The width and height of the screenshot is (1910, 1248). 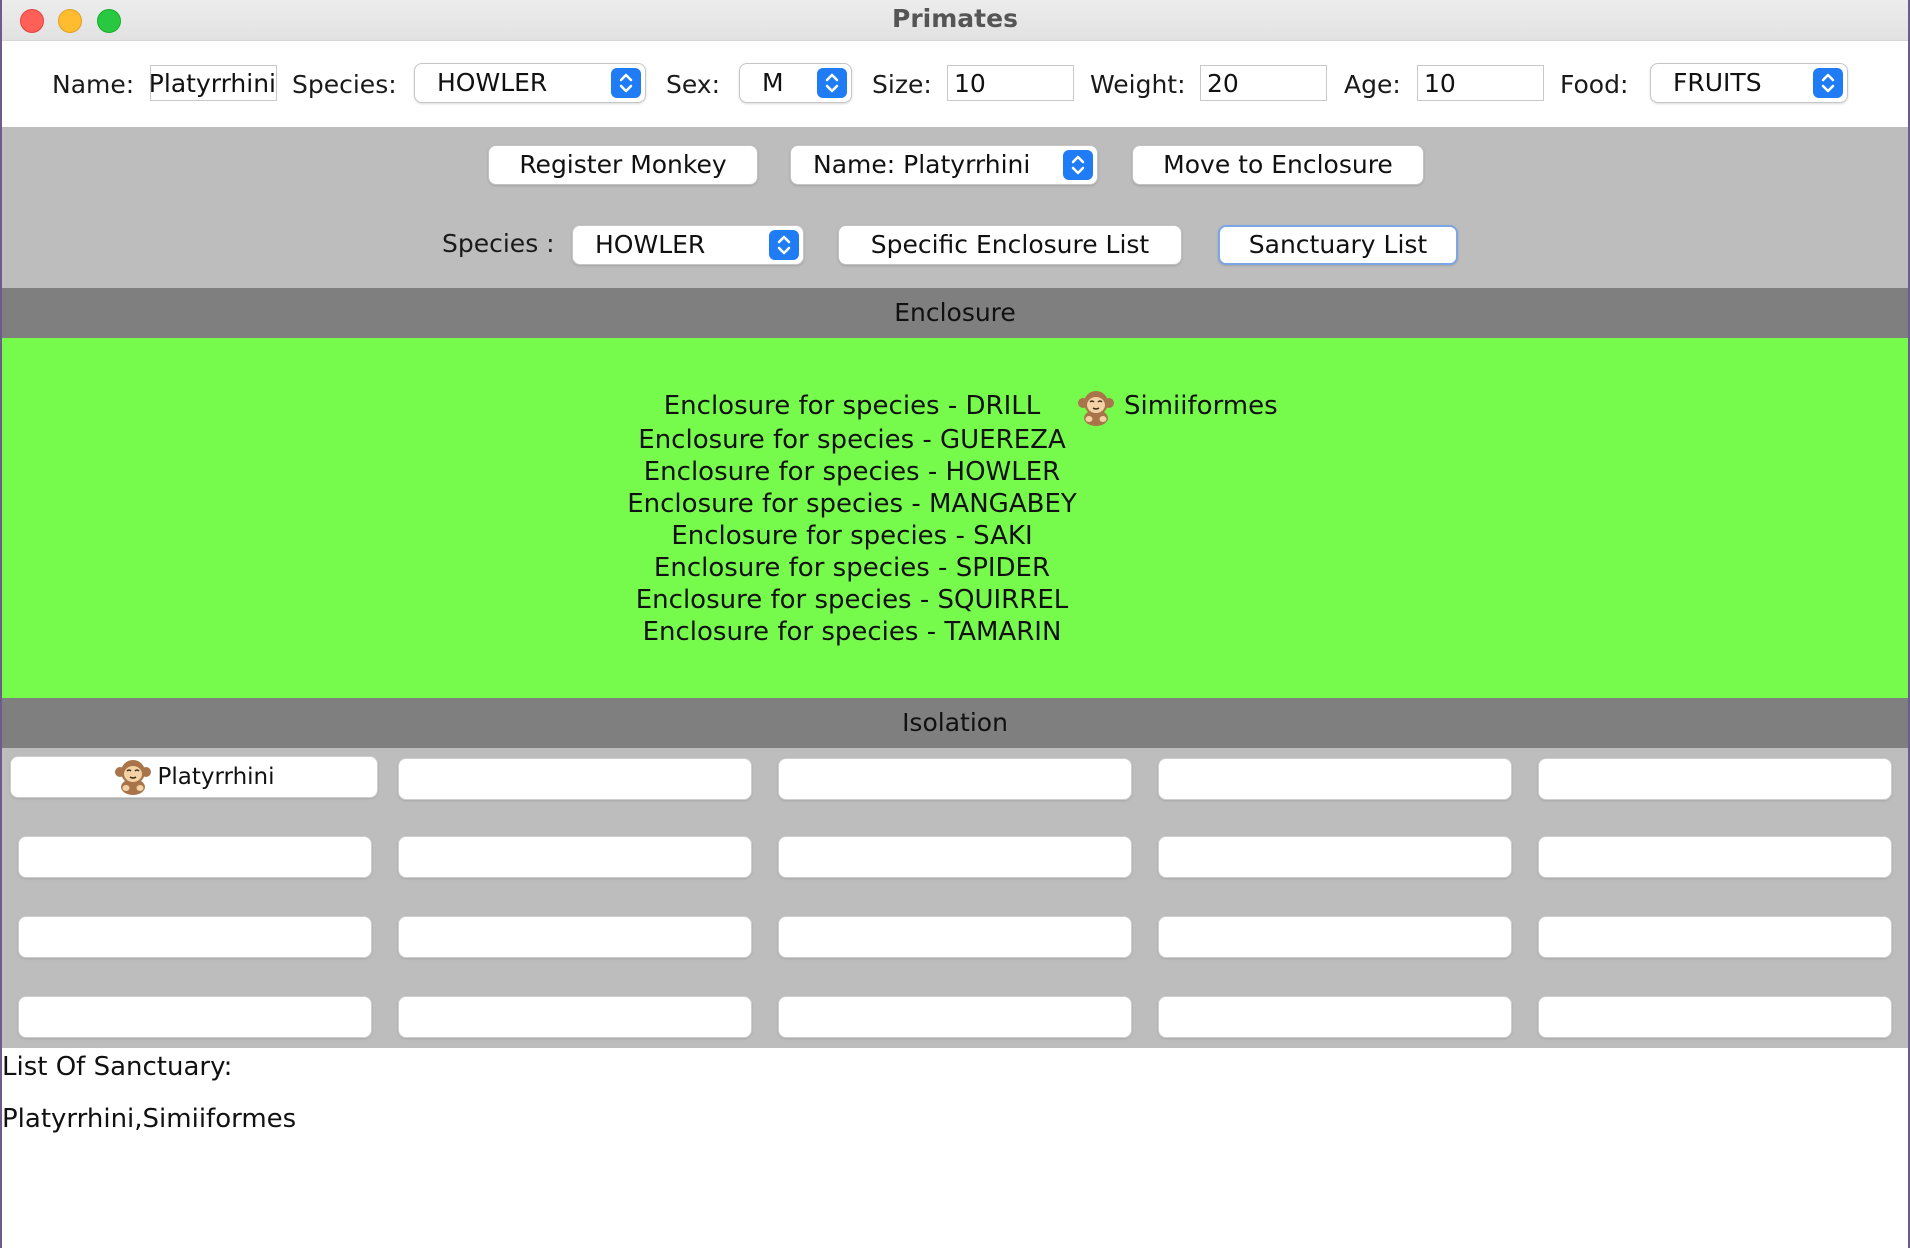 I want to click on food-select-value: FRUITS, so click(x=1717, y=82).